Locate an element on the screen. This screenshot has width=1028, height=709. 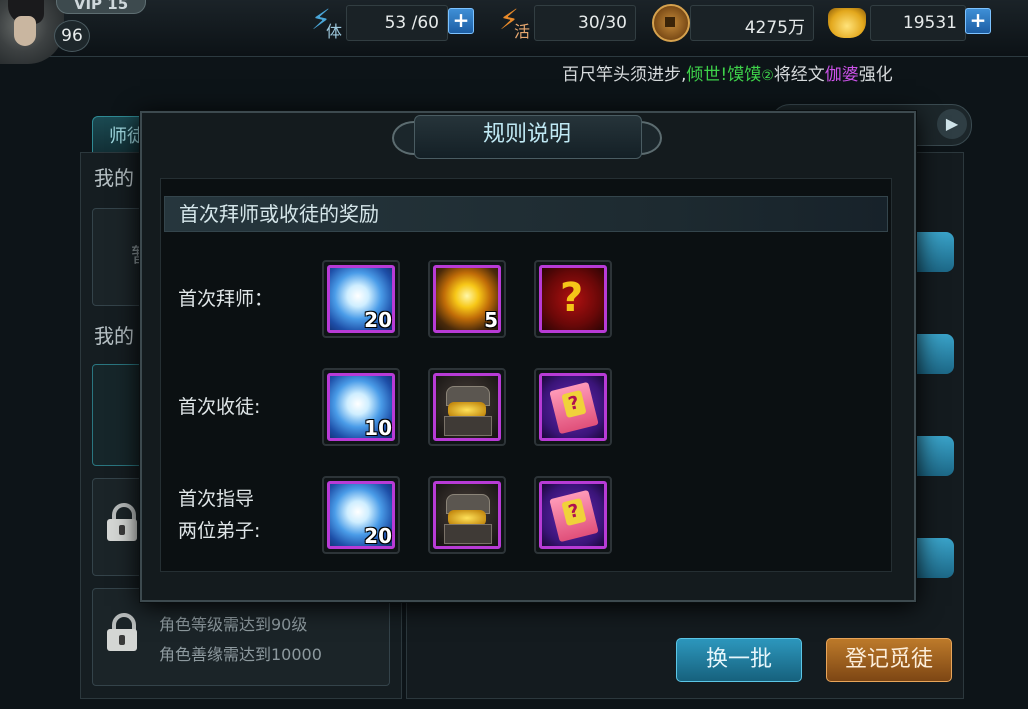
reward-item: 10 is located at coordinates (361, 407).